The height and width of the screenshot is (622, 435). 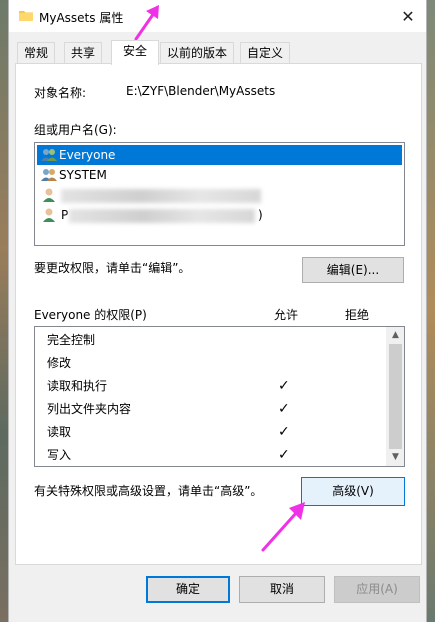 I want to click on permission-name: 完全控制, so click(x=71, y=340).